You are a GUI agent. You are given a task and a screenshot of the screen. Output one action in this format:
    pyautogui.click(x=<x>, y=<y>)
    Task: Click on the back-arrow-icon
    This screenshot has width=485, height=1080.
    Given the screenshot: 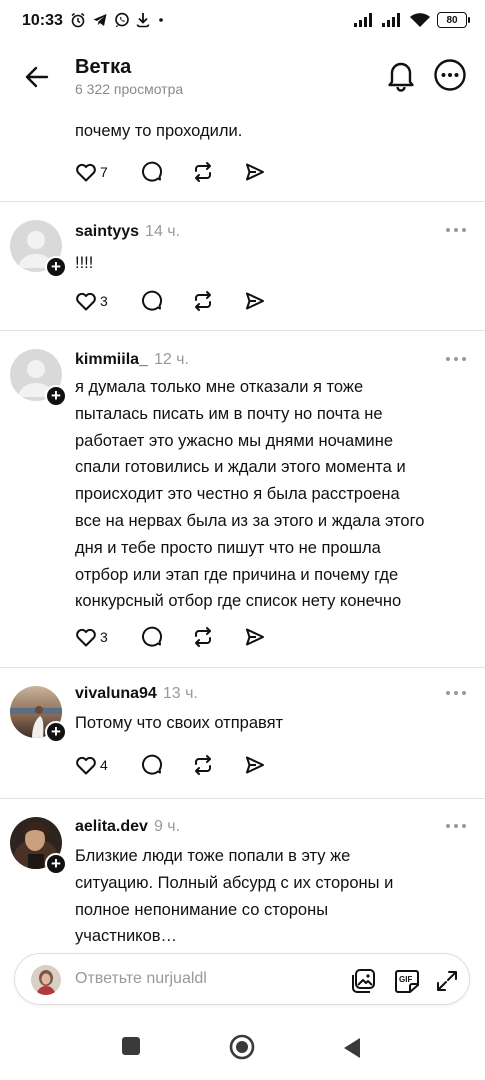 What is the action you would take?
    pyautogui.click(x=37, y=77)
    